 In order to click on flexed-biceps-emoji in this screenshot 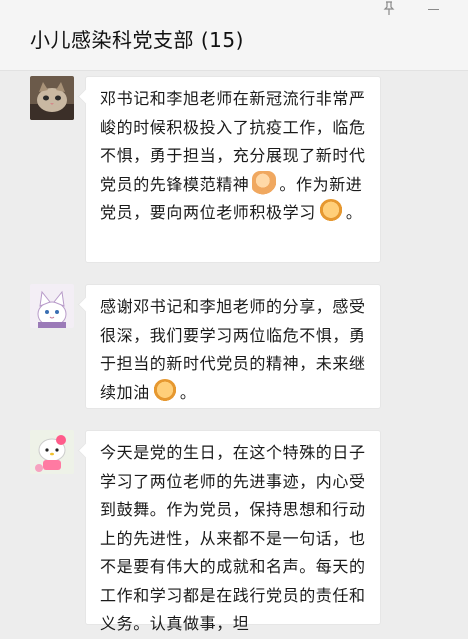, I will do `click(264, 182)`.